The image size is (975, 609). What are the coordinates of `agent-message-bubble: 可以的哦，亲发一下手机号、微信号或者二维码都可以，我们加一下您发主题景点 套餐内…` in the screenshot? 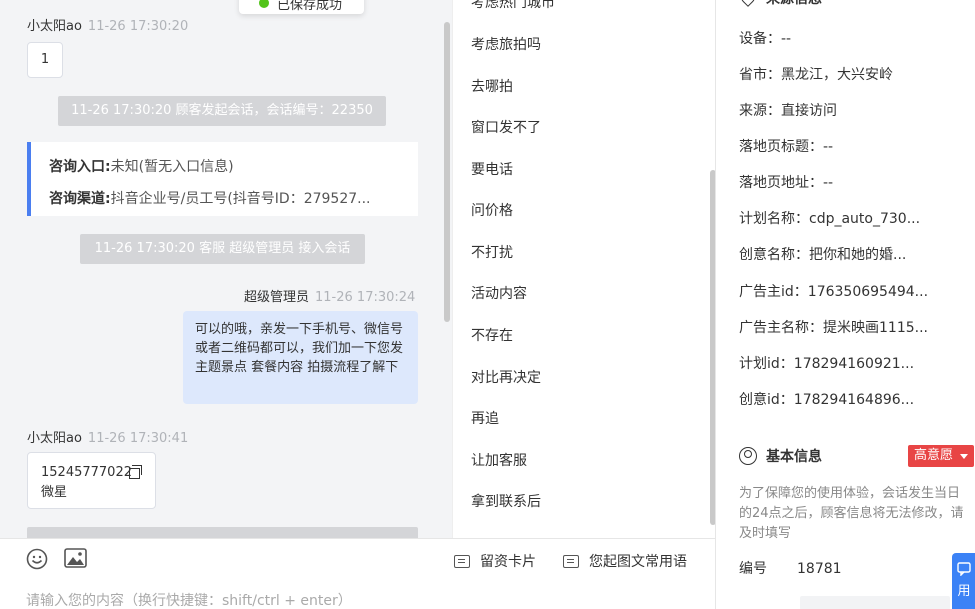 It's located at (300, 357).